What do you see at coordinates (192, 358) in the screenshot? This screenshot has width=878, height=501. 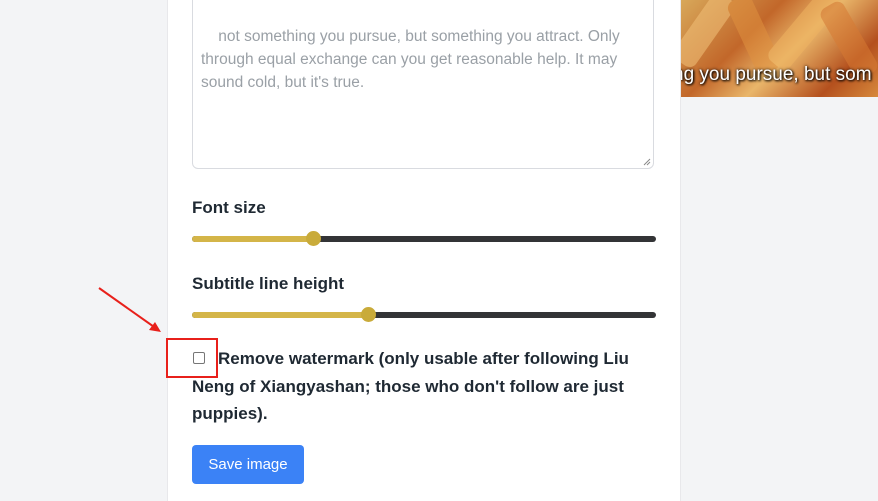 I see `annotation-highlight-box` at bounding box center [192, 358].